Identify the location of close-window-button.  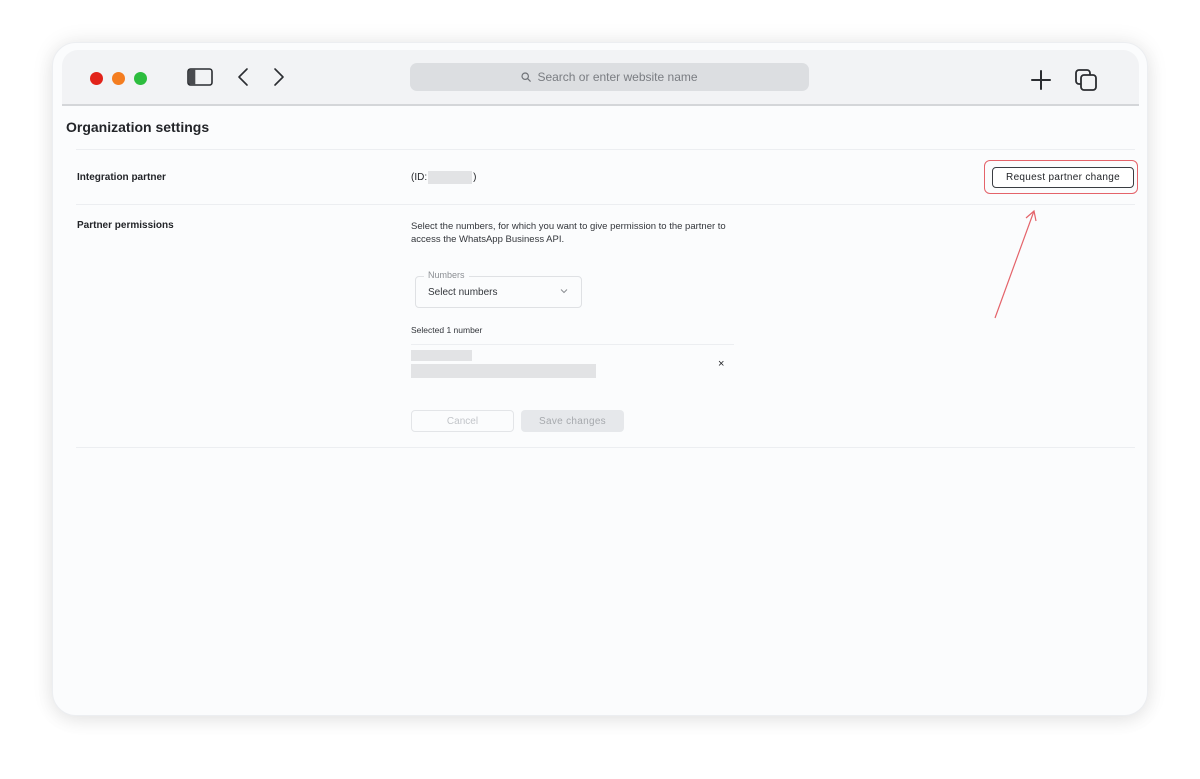
(96, 78).